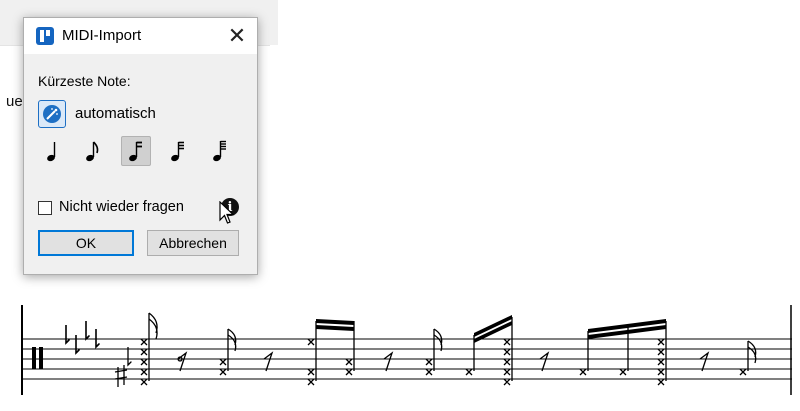  I want to click on sixty-fourth-note-icon, so click(219, 151).